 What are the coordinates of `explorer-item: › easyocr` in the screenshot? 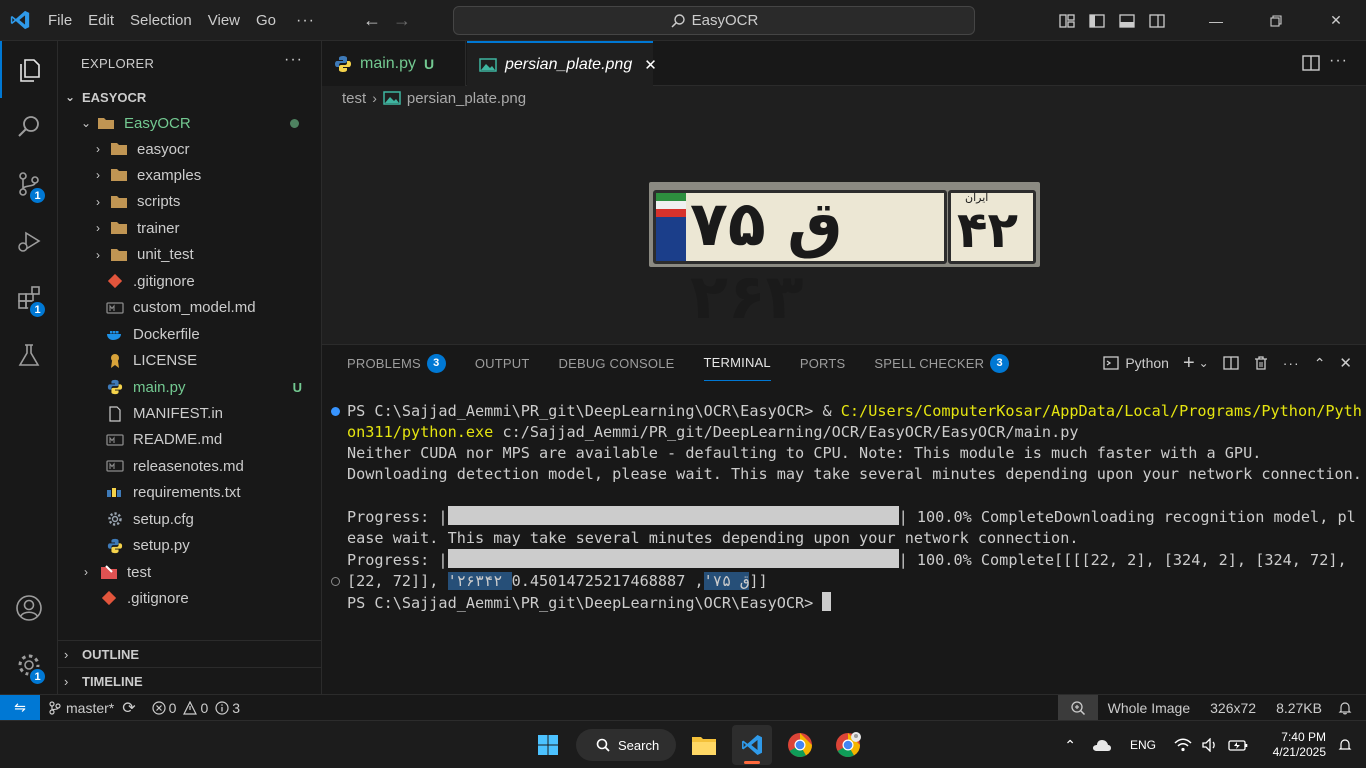 It's located at (189, 149).